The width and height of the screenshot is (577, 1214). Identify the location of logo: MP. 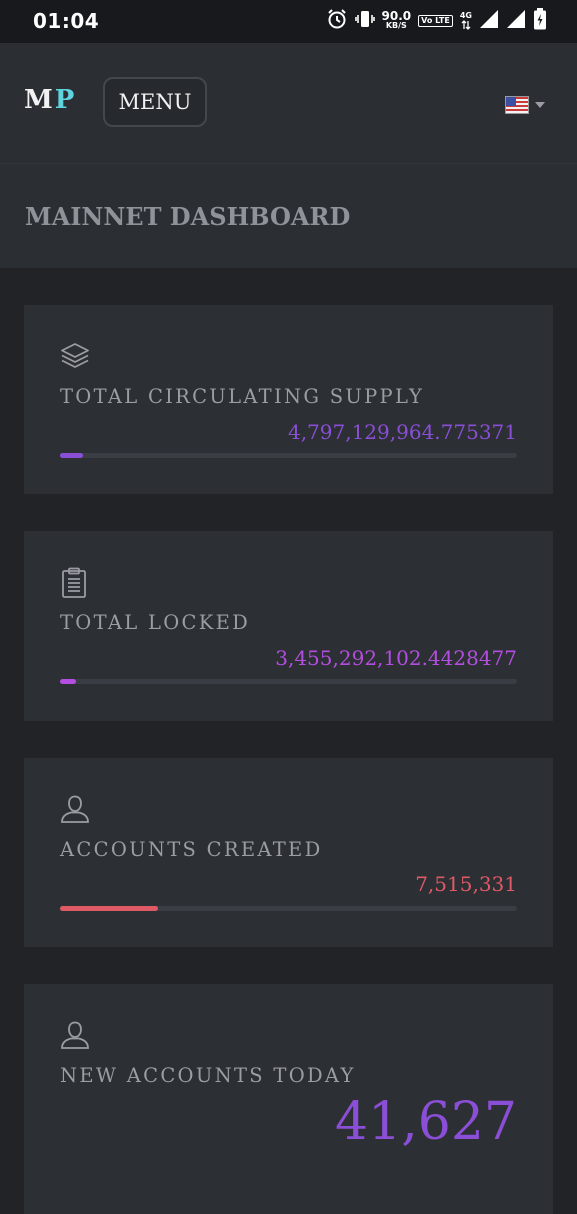
(50, 100).